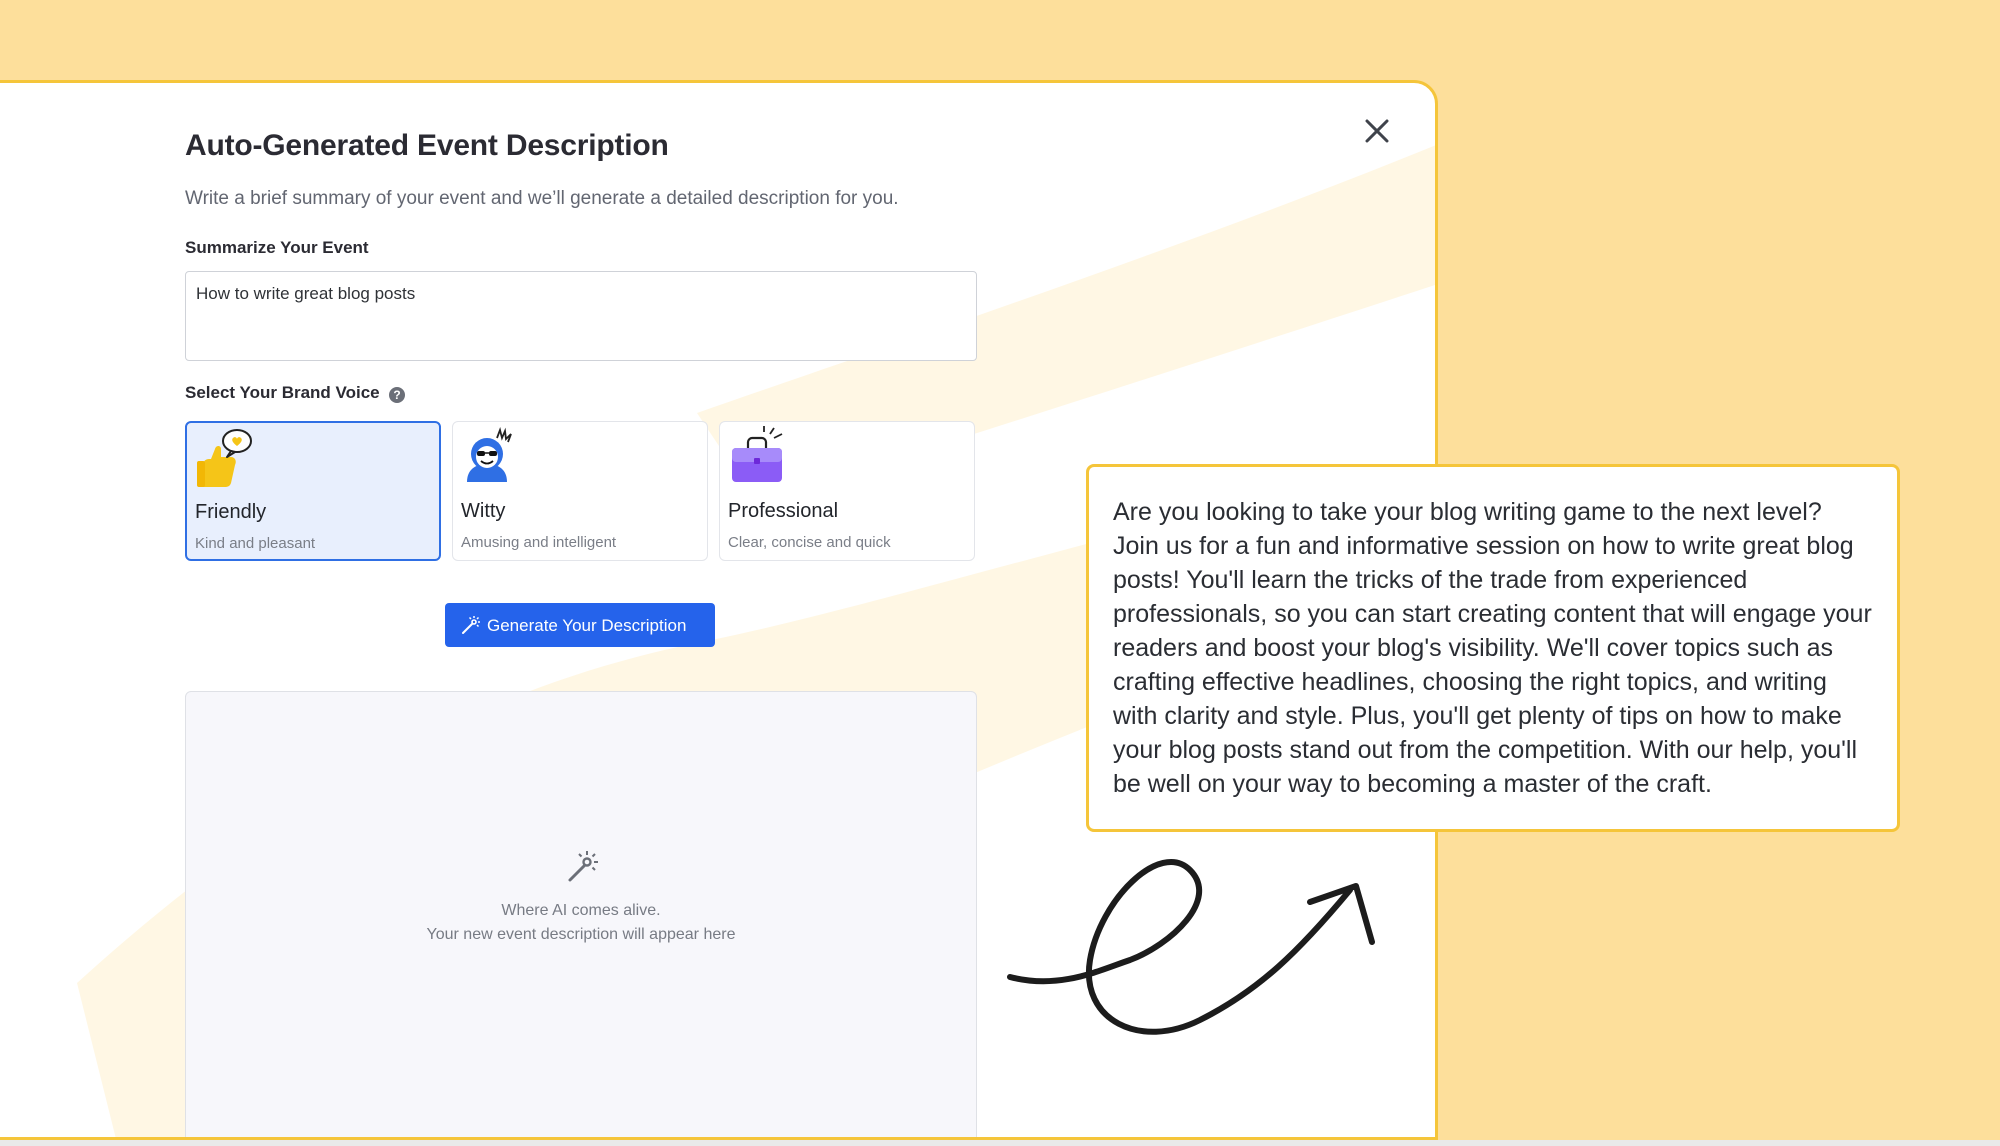 The width and height of the screenshot is (2000, 1146). Describe the element at coordinates (1191, 947) in the screenshot. I see `curly-arrow-doodle` at that location.